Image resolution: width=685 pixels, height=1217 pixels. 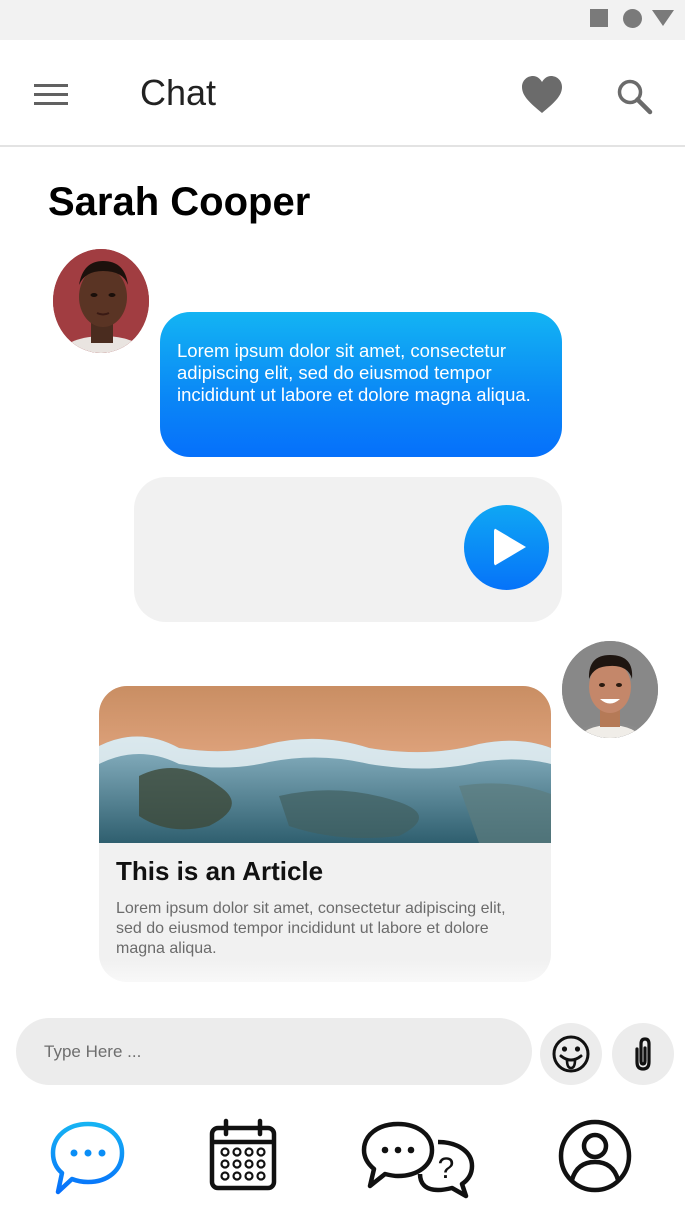 What do you see at coordinates (419, 1159) in the screenshot?
I see `faq-chat-icon: ?` at bounding box center [419, 1159].